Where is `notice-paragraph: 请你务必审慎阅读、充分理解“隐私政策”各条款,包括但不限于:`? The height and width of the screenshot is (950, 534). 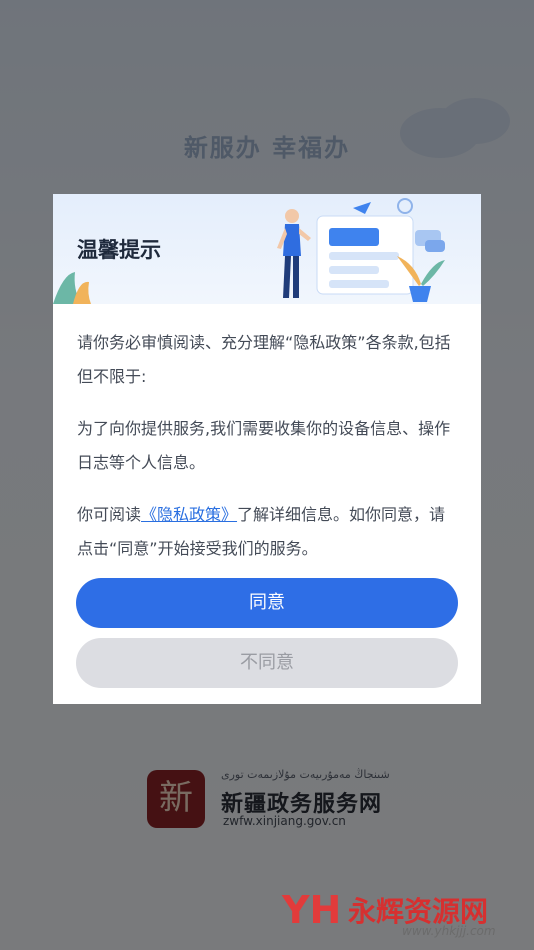
notice-paragraph: 请你务必审慎阅读、充分理解“隐私政策”各条款,包括但不限于: is located at coordinates (264, 359).